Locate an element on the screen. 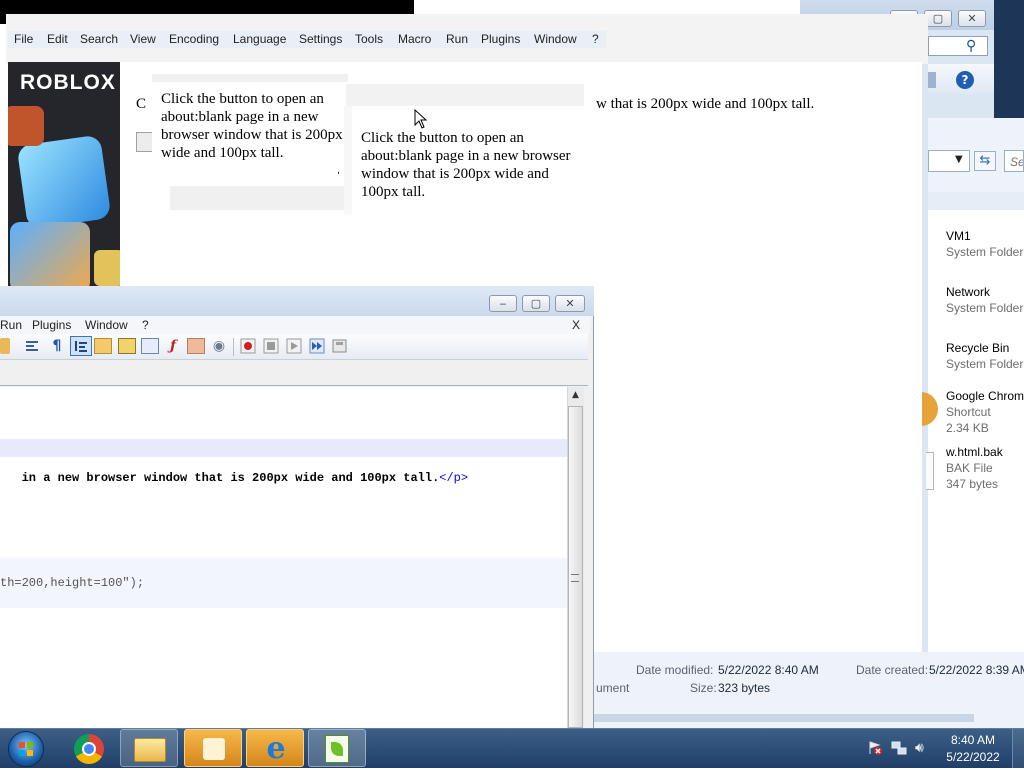 This screenshot has width=1024, height=770. pilcrow-icon: ¶ is located at coordinates (57, 346).